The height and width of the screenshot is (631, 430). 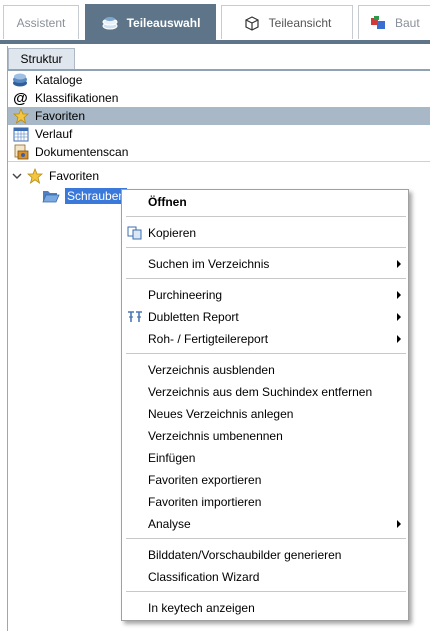 What do you see at coordinates (77, 98) in the screenshot?
I see `nav-item-label: Klassifikationen` at bounding box center [77, 98].